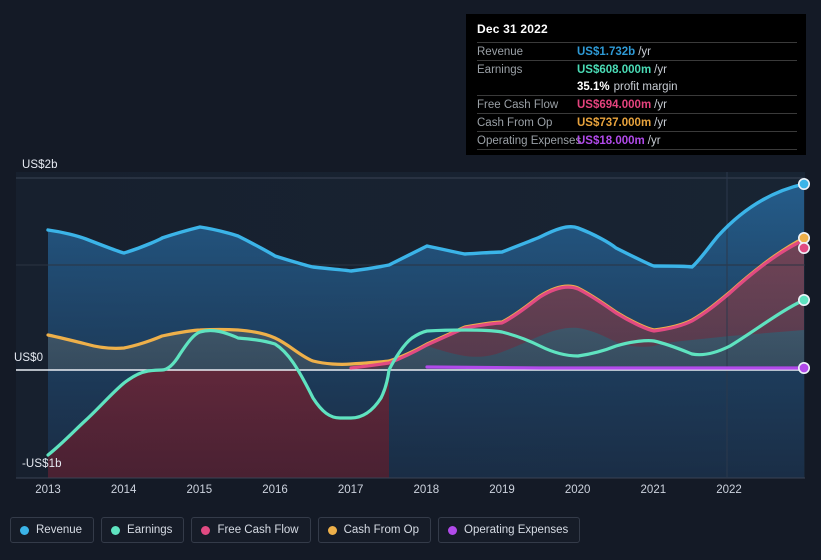 This screenshot has width=821, height=560. I want to click on tooltip-row-value: US$1.732b, so click(606, 51).